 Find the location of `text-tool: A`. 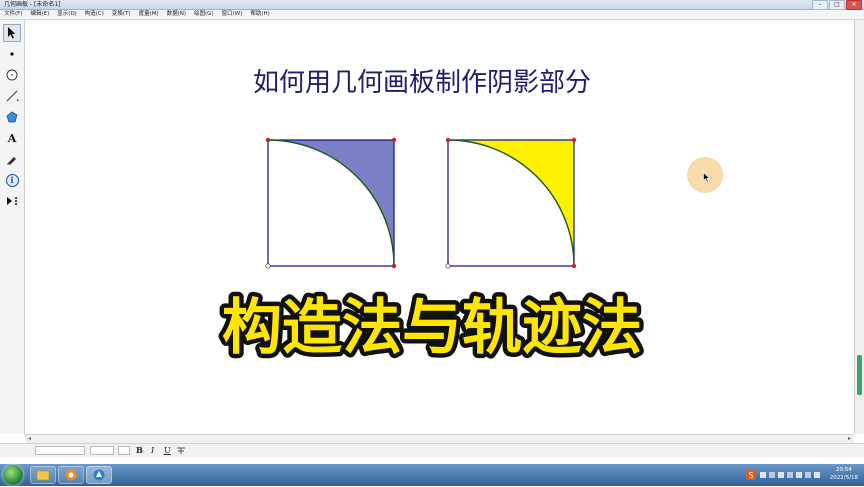

text-tool: A is located at coordinates (12, 138).